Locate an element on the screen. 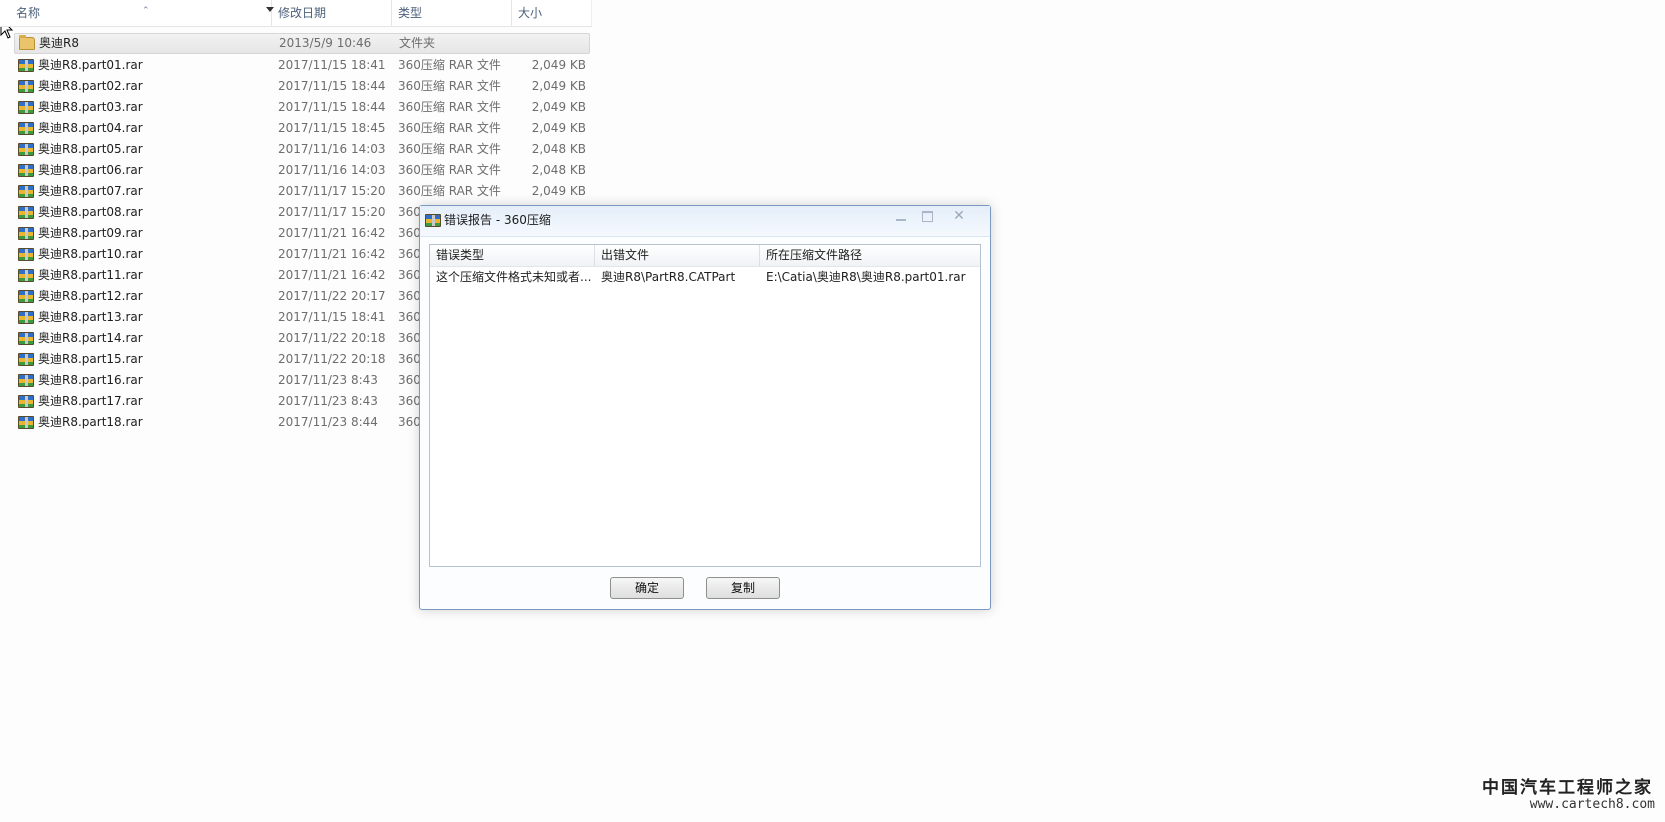 Image resolution: width=1665 pixels, height=822 pixels. file-name: 奥迪R8.part08.rar is located at coordinates (90, 212).